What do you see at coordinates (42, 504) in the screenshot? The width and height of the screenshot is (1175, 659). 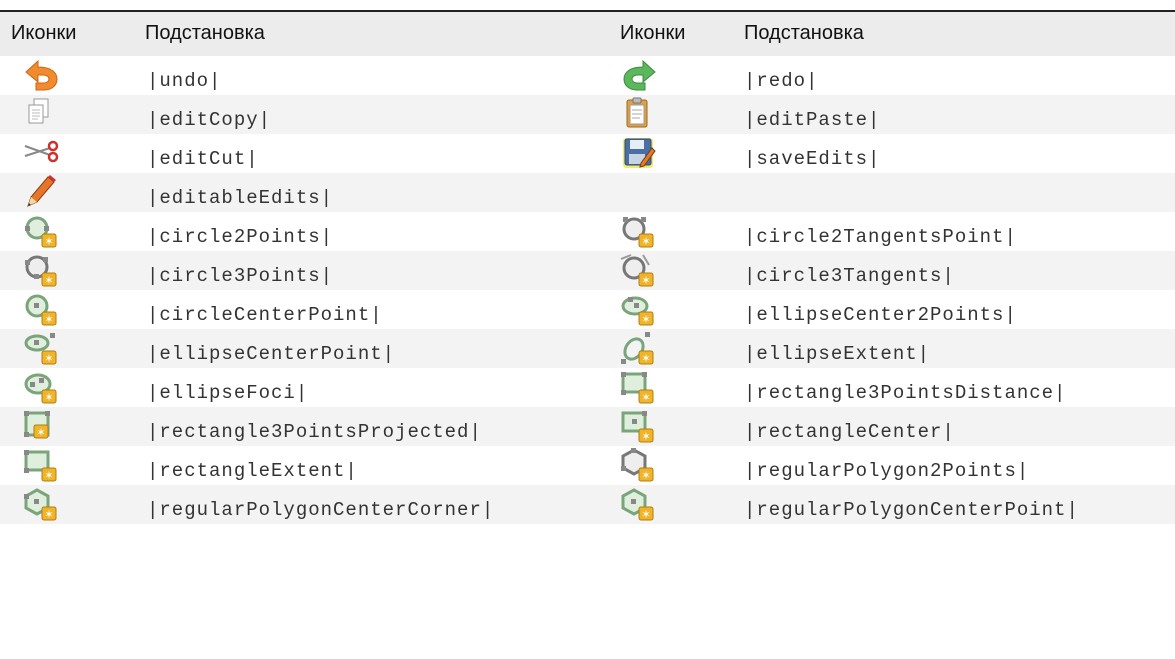 I see `regular-polygon-center-corner-icon: ✶` at bounding box center [42, 504].